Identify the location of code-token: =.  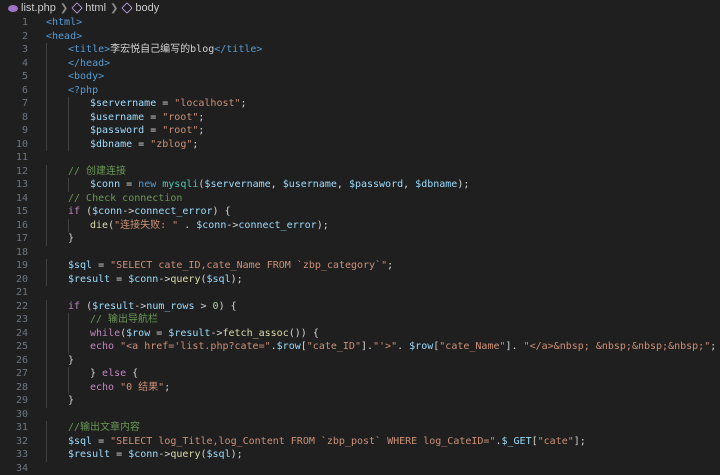
(153, 117).